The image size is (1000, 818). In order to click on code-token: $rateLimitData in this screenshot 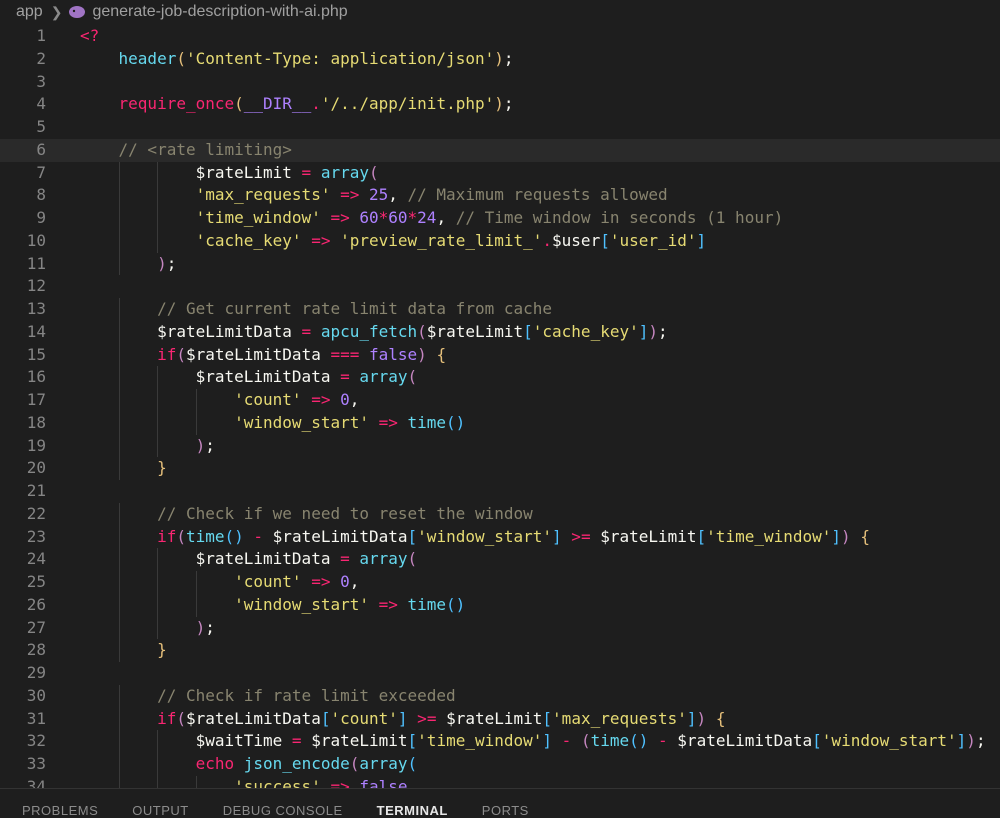, I will do `click(263, 377)`.